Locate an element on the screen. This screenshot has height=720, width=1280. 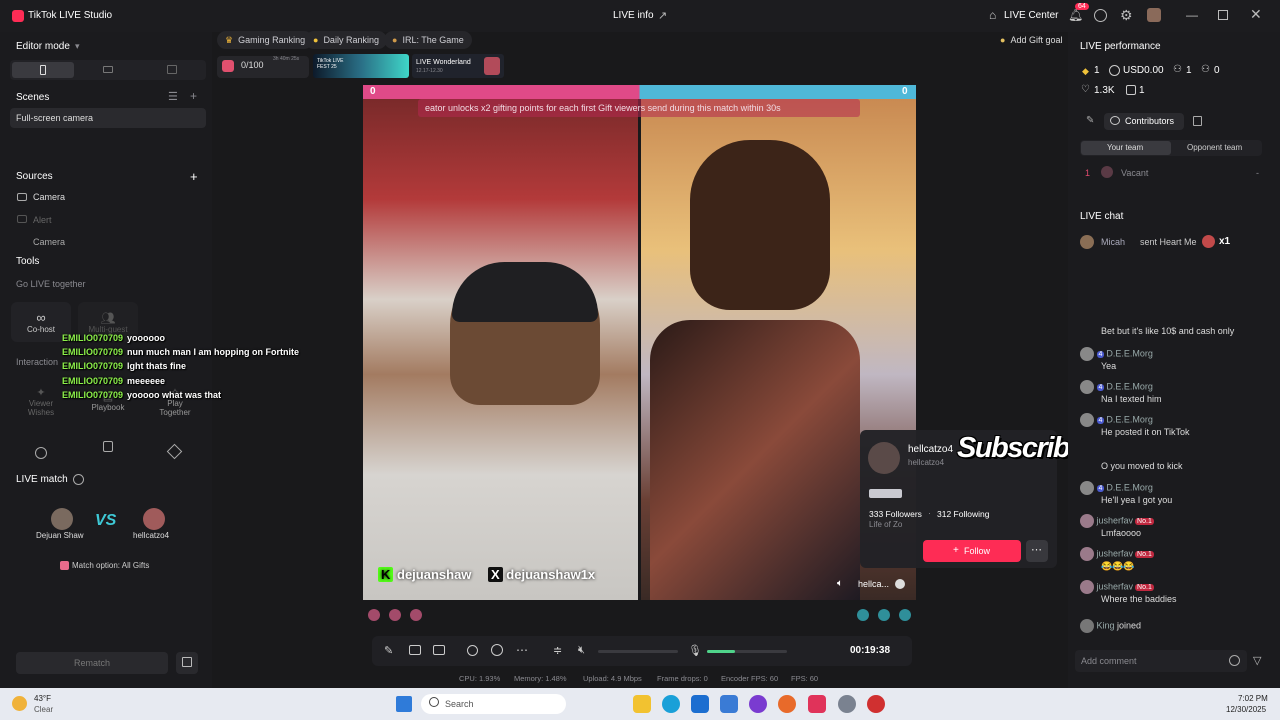
mute-speaker-icon: 🔇︎ is located at coordinates (581, 650).